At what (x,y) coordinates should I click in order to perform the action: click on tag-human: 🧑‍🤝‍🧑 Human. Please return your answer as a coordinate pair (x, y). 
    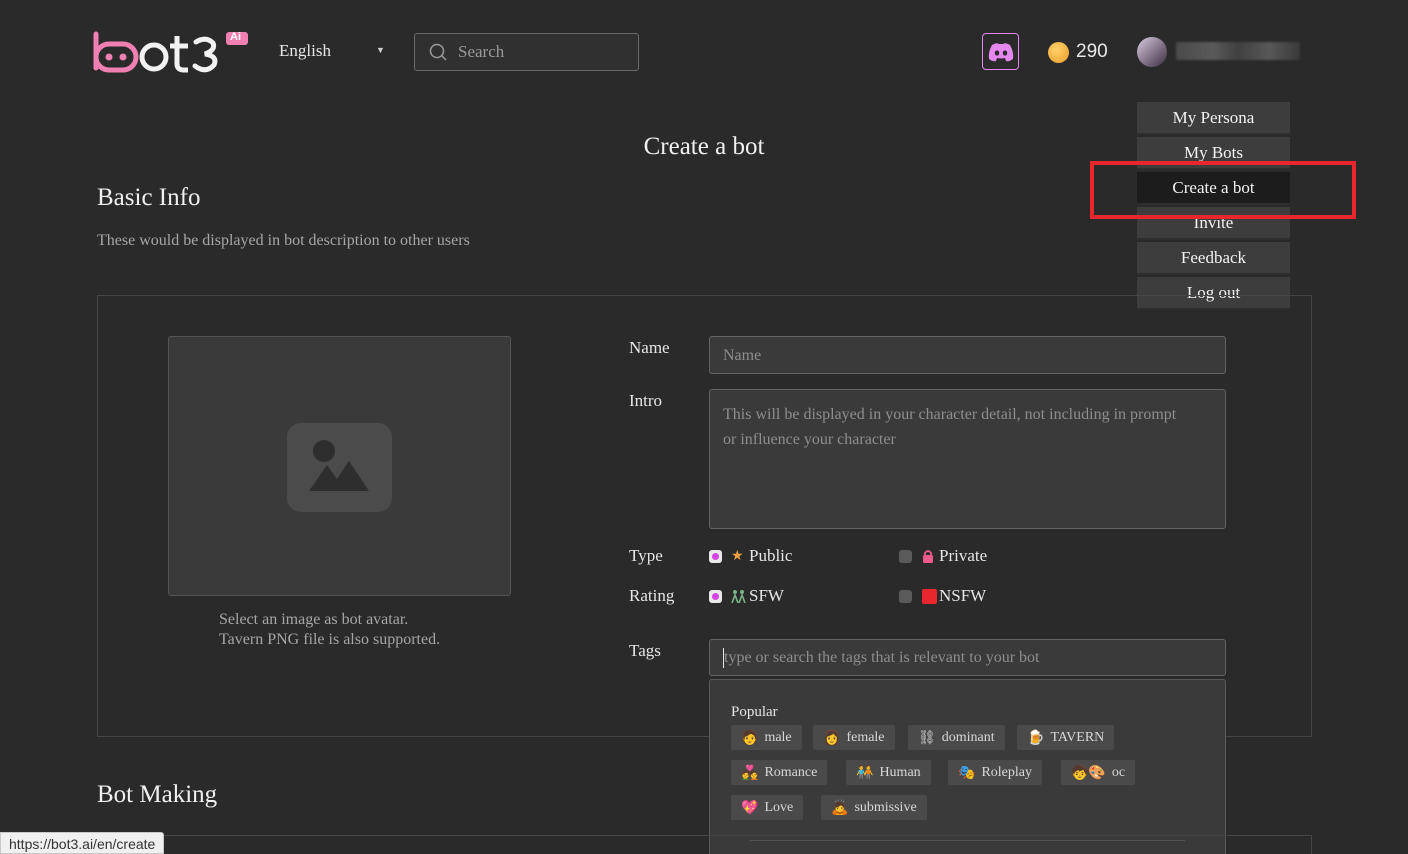
    Looking at the image, I should click on (888, 772).